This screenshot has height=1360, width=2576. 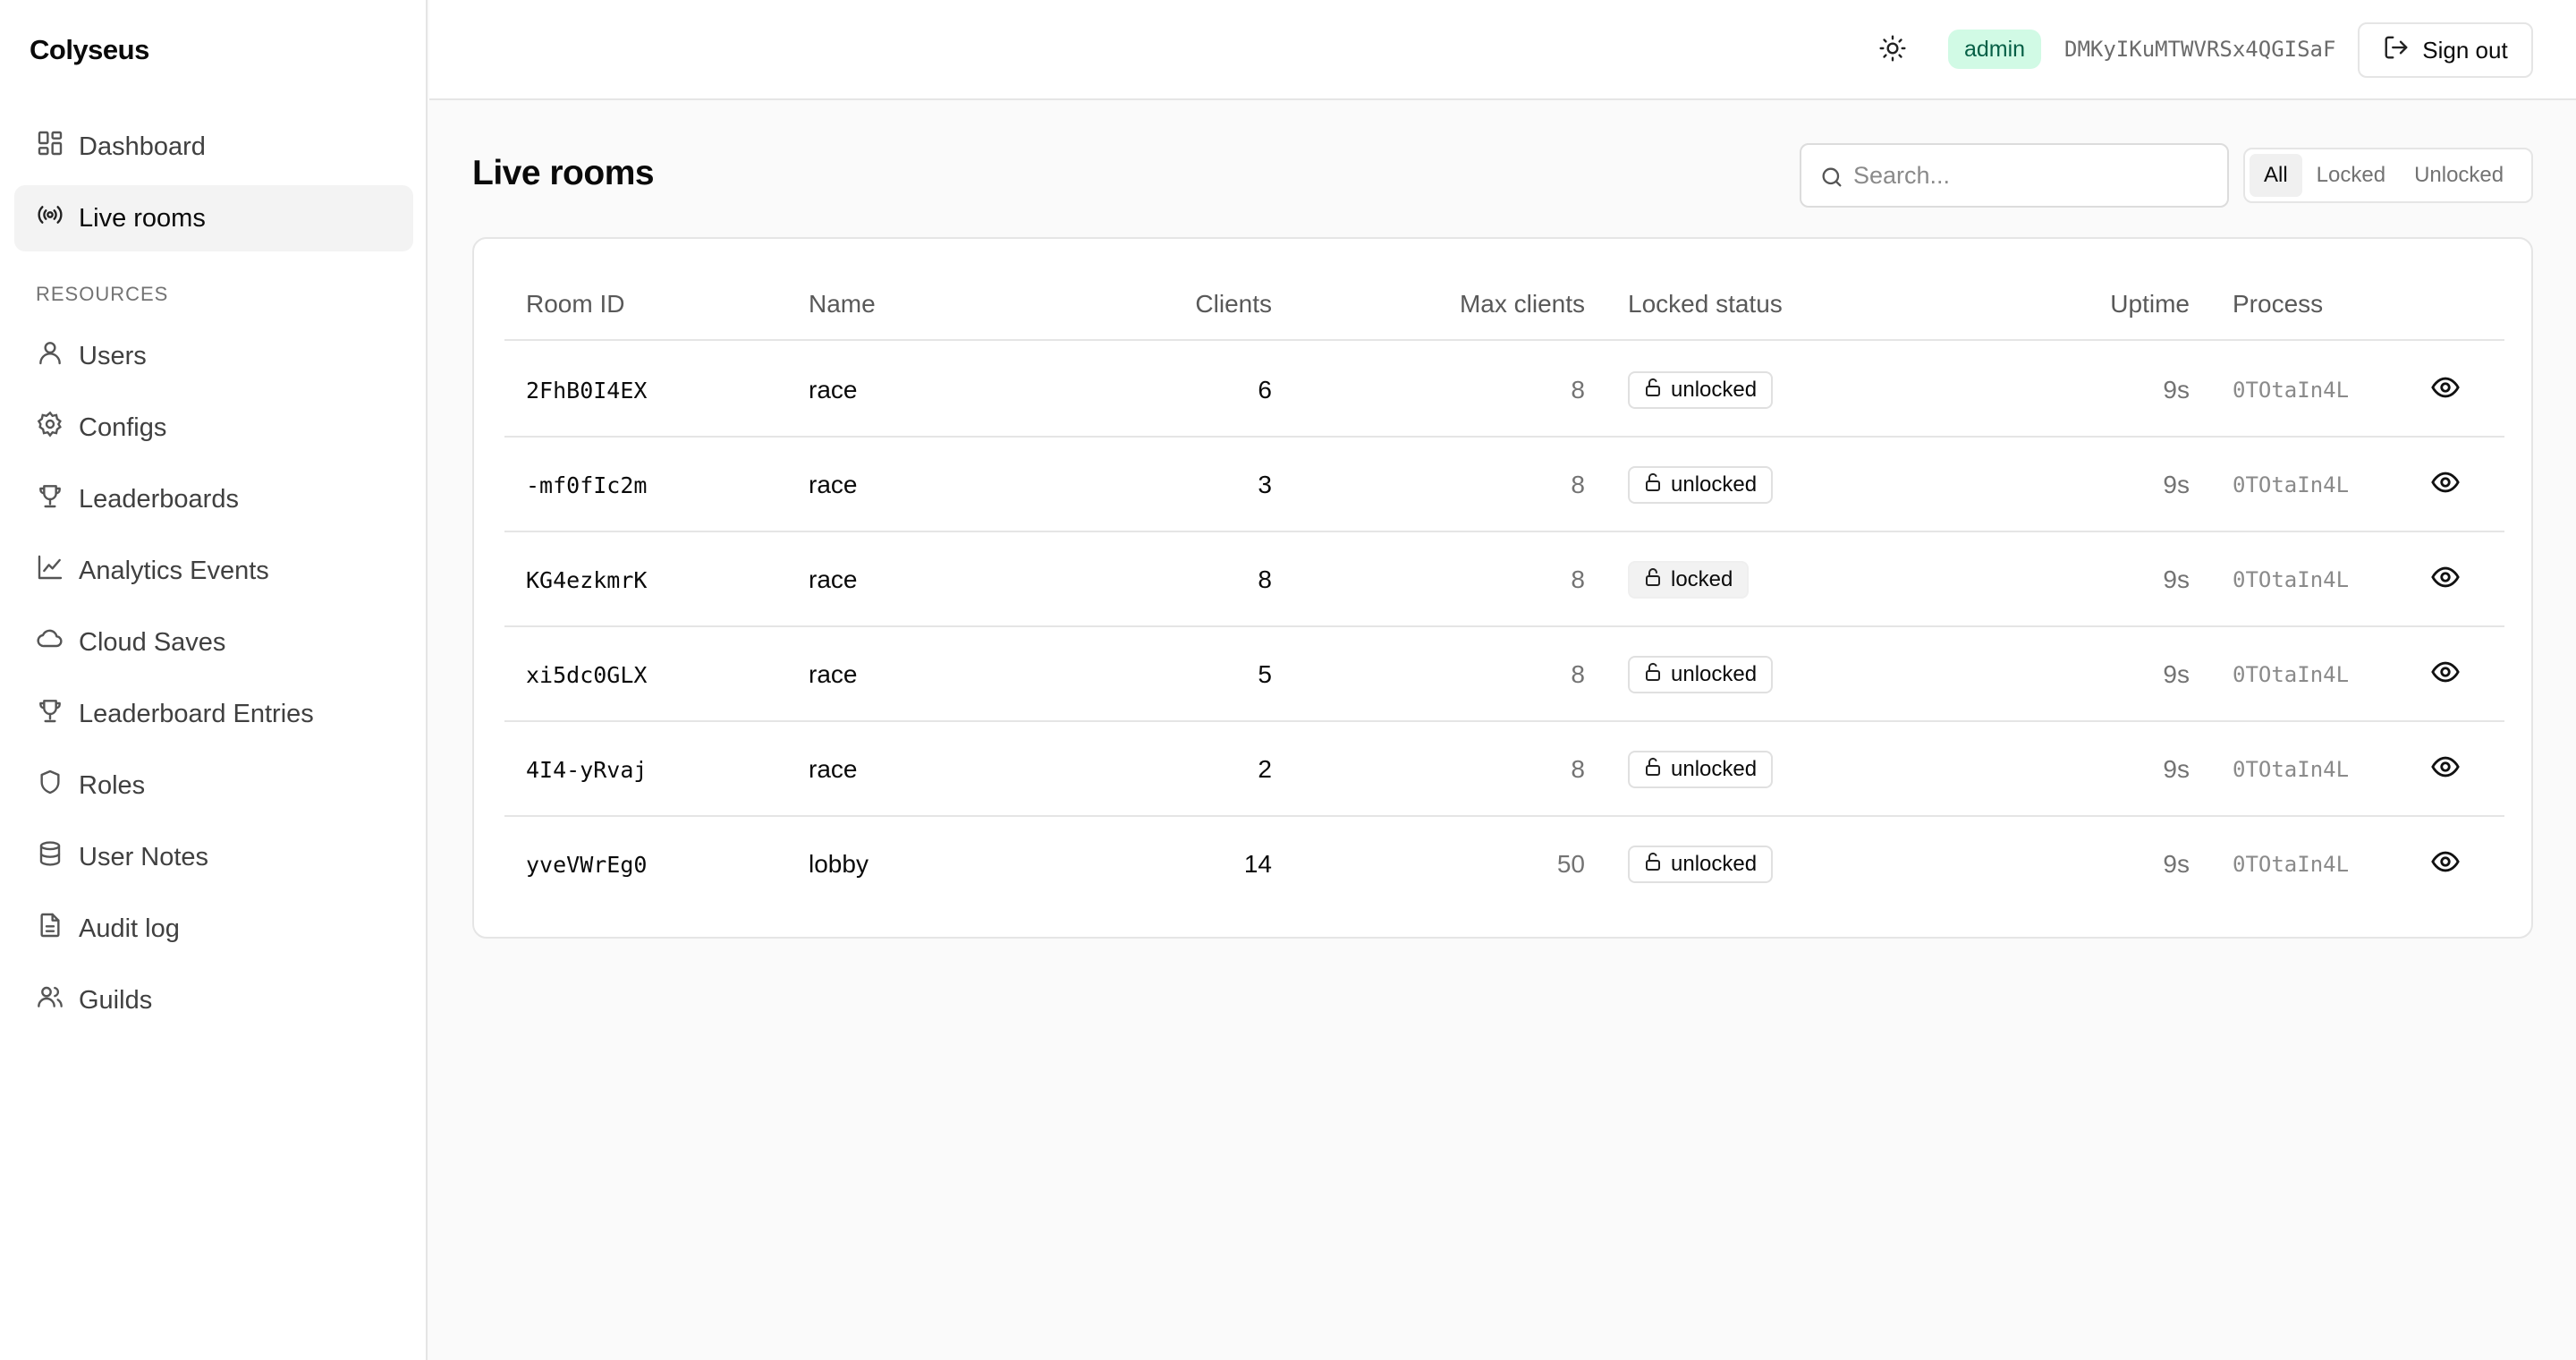 I want to click on dashboard-icon, so click(x=57, y=147).